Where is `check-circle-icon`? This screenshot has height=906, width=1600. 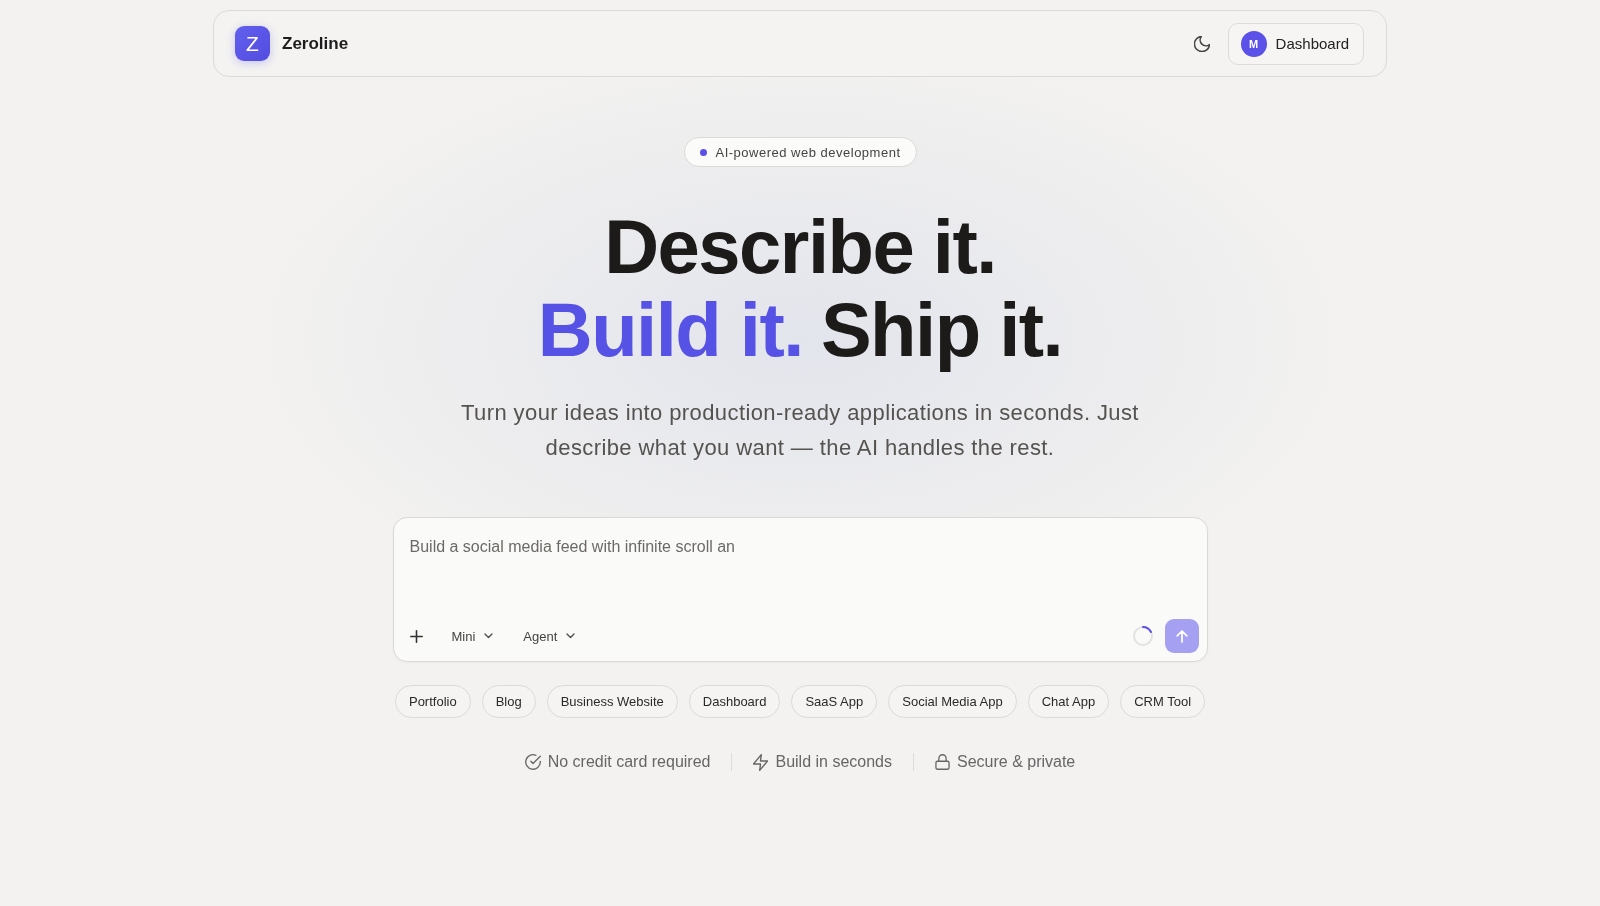
check-circle-icon is located at coordinates (532, 762).